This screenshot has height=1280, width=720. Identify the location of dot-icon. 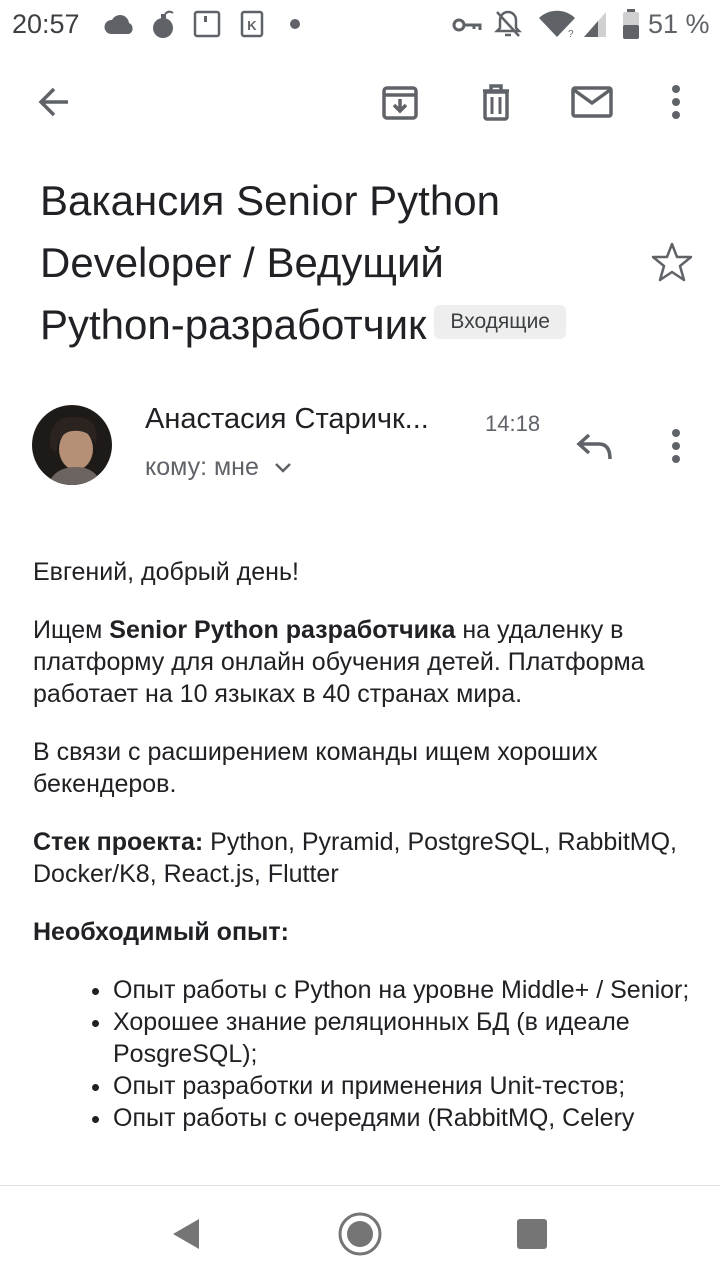
(295, 24).